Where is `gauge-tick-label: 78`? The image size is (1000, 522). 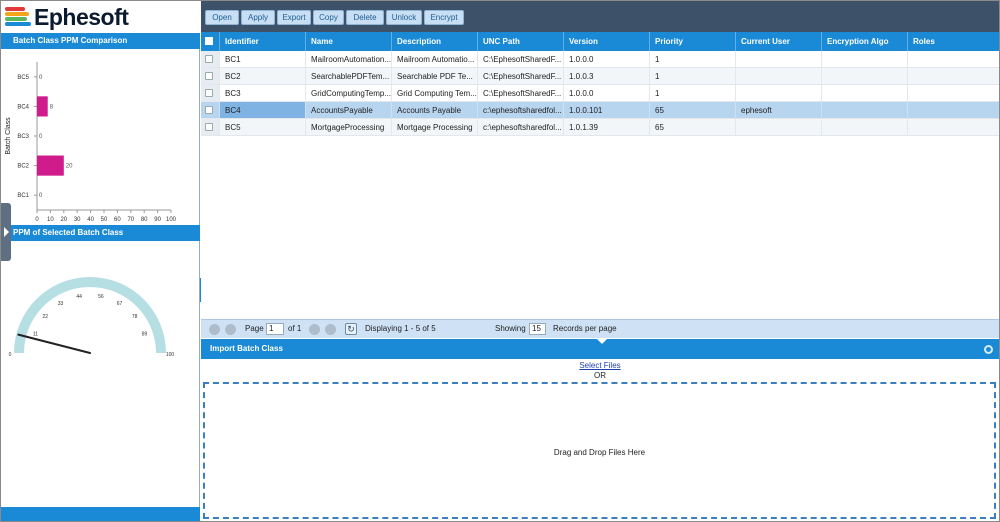
gauge-tick-label: 78 is located at coordinates (135, 317).